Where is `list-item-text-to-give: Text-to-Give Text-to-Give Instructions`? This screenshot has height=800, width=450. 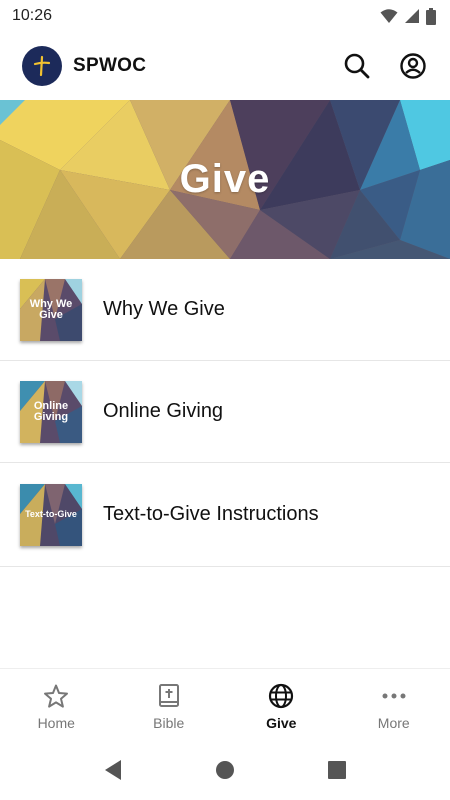
list-item-text-to-give: Text-to-Give Text-to-Give Instructions is located at coordinates (225, 515).